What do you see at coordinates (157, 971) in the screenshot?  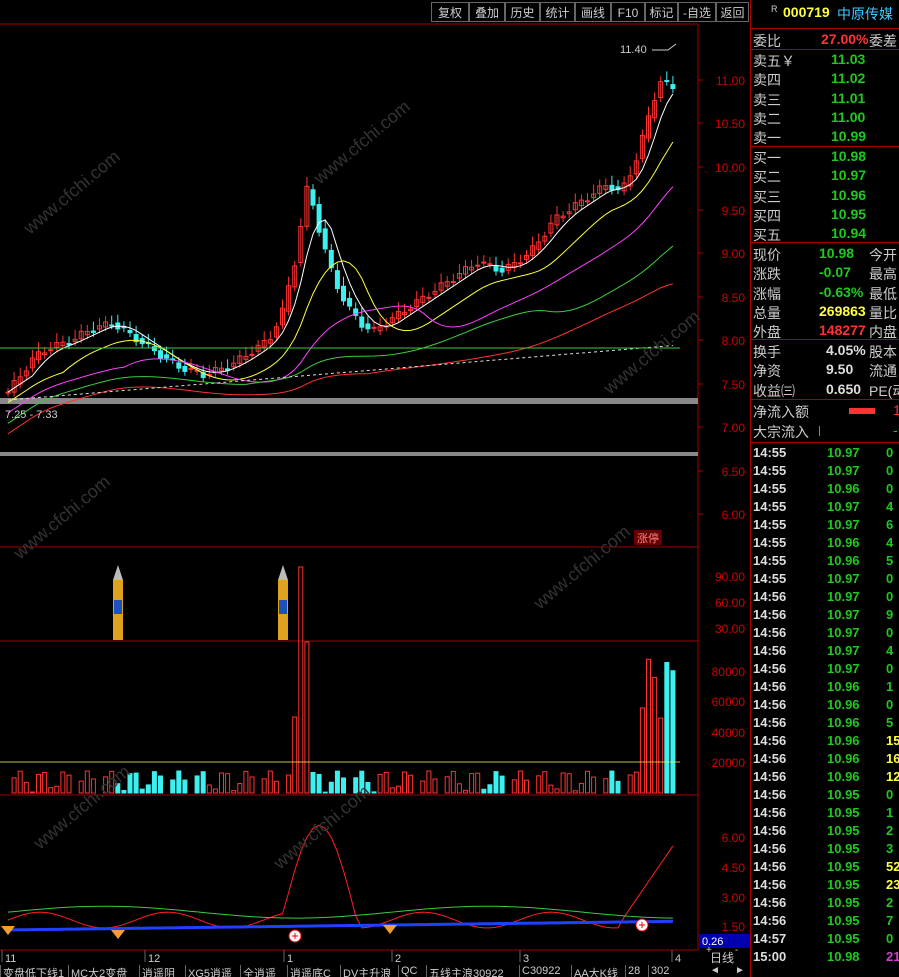 I see `tab-2: 逍遥阴` at bounding box center [157, 971].